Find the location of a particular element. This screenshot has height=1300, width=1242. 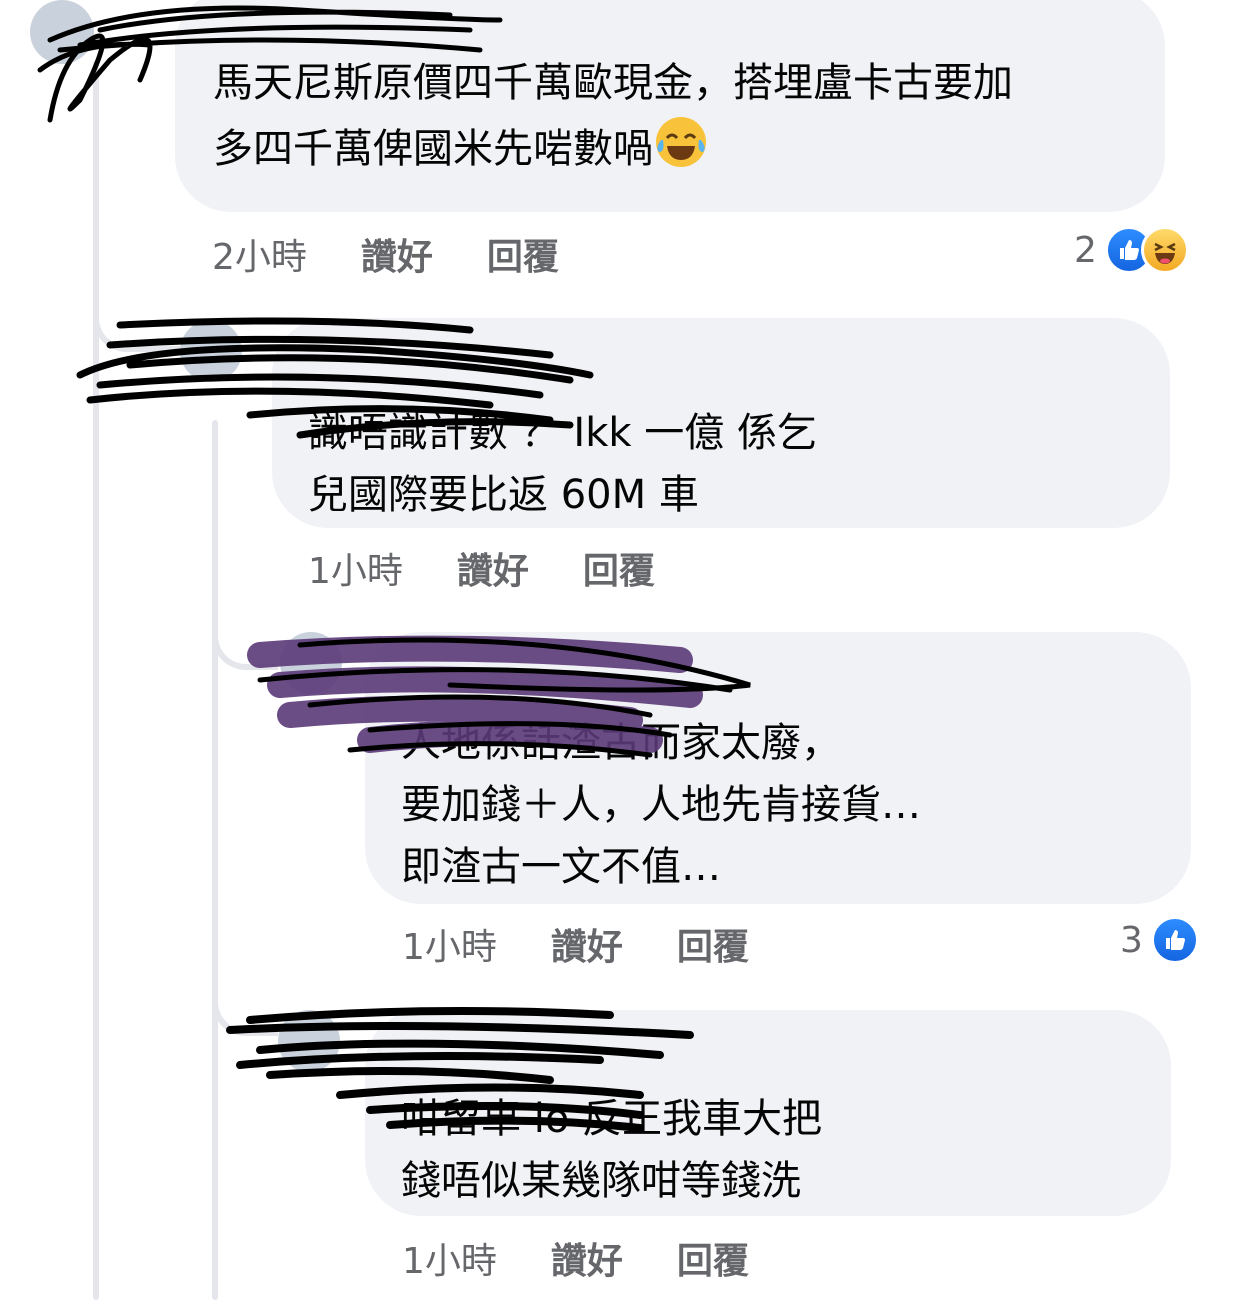

tears-of-joy-emoji-icon is located at coordinates (681, 151).